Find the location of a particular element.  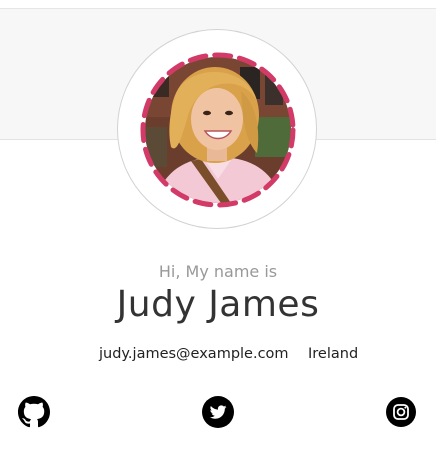

greeting-text: Hi, My name is is located at coordinates (218, 271).